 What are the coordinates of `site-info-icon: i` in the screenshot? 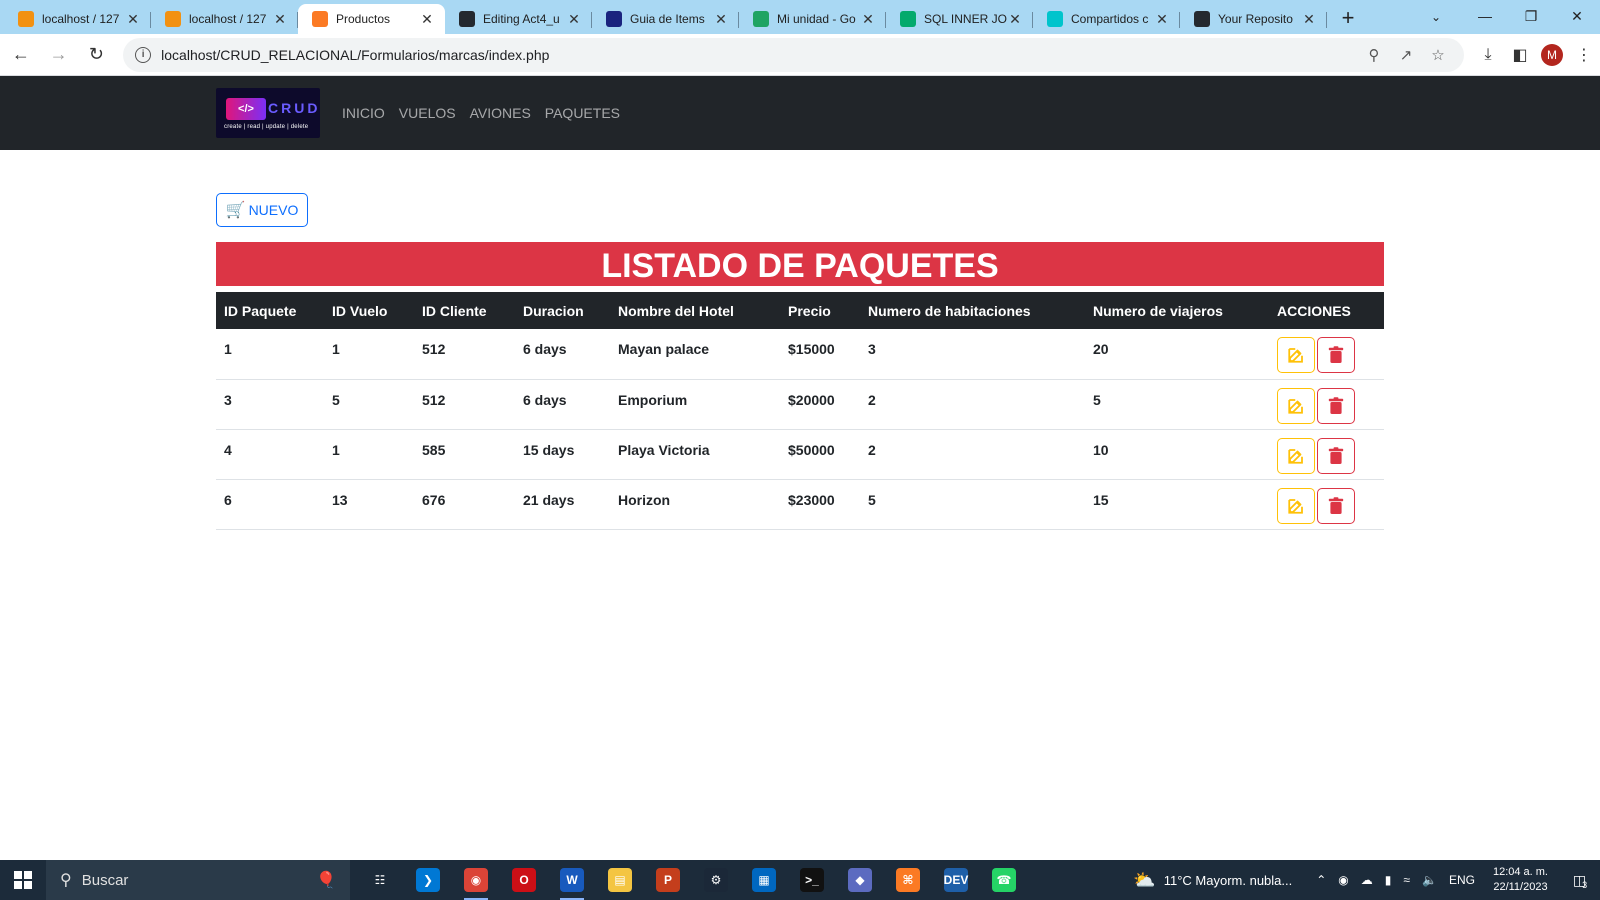 It's located at (143, 54).